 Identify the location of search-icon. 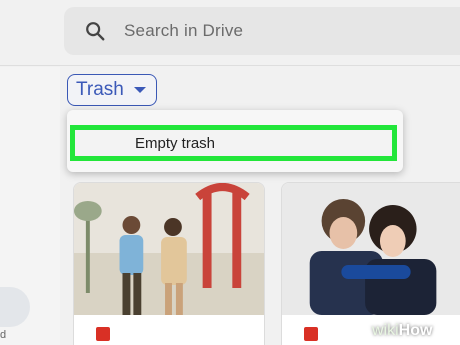
(95, 31).